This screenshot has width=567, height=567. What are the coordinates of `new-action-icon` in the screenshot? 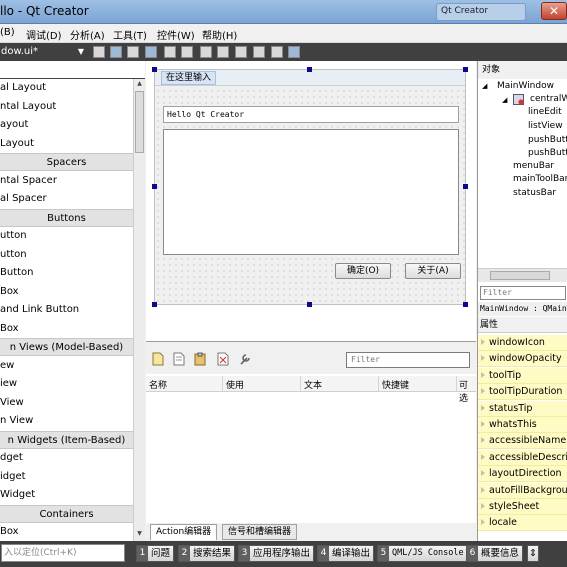 It's located at (158, 359).